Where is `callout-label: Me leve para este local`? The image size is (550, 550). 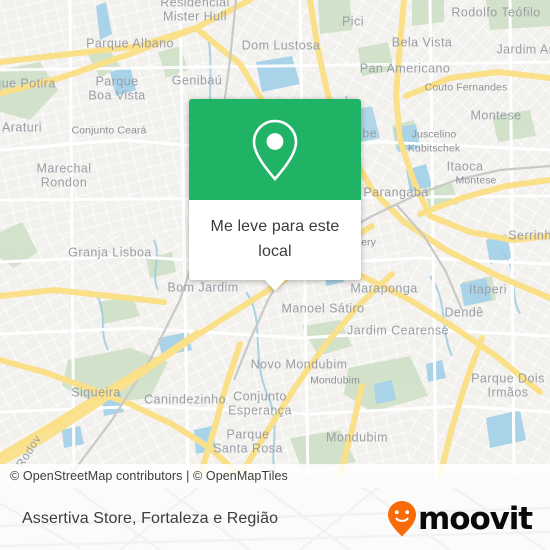 callout-label: Me leve para este local is located at coordinates (275, 239).